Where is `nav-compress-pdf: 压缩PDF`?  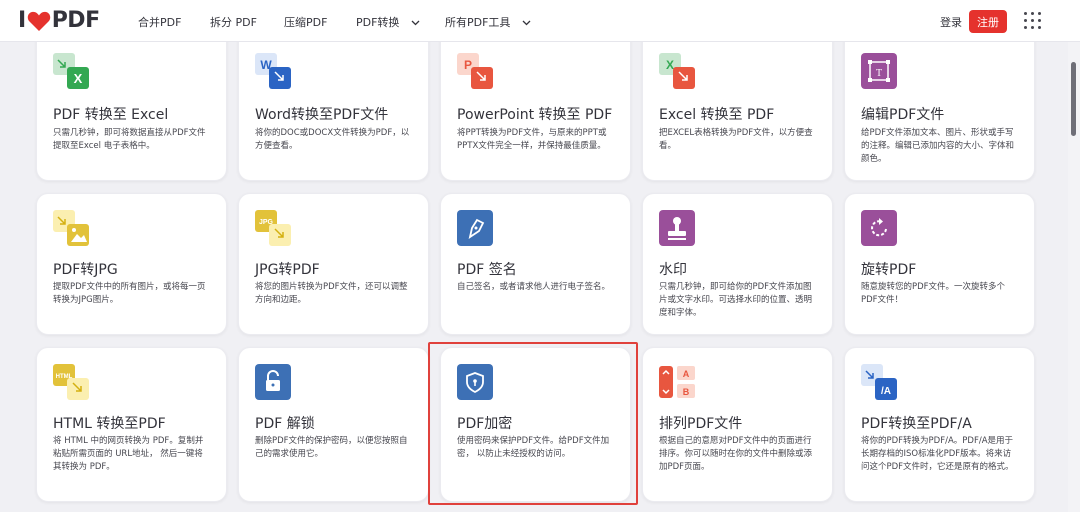
nav-compress-pdf: 压缩PDF is located at coordinates (305, 22).